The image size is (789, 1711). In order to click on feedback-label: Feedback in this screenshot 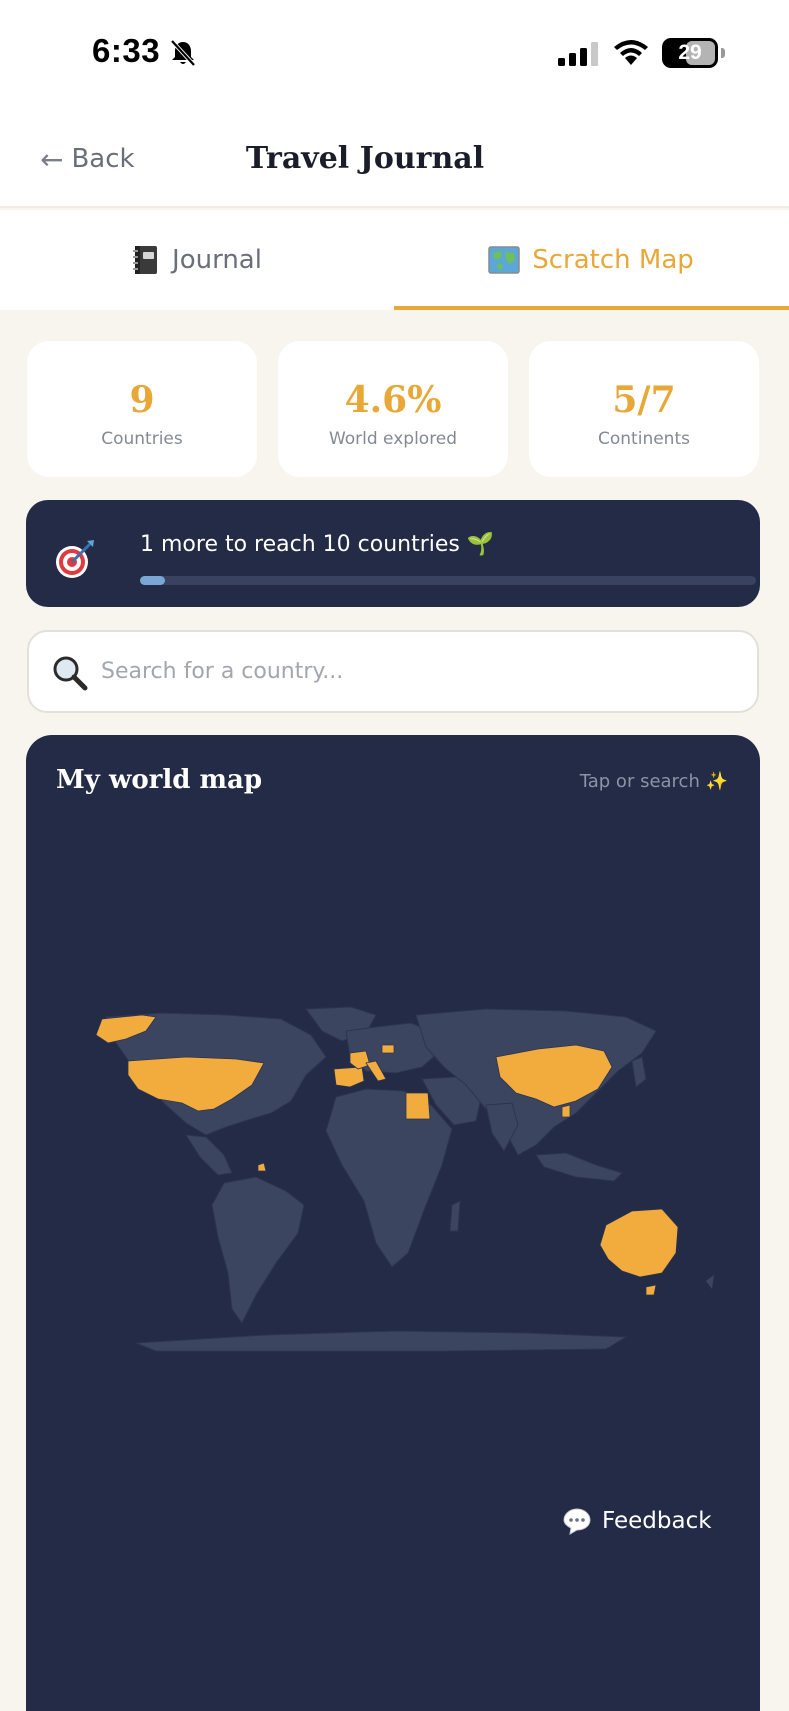, I will do `click(657, 1521)`.